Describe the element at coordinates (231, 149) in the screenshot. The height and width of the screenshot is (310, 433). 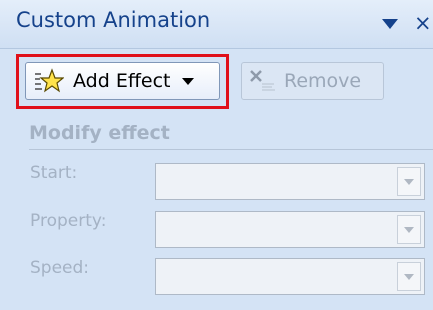
I see `section-divider` at that location.